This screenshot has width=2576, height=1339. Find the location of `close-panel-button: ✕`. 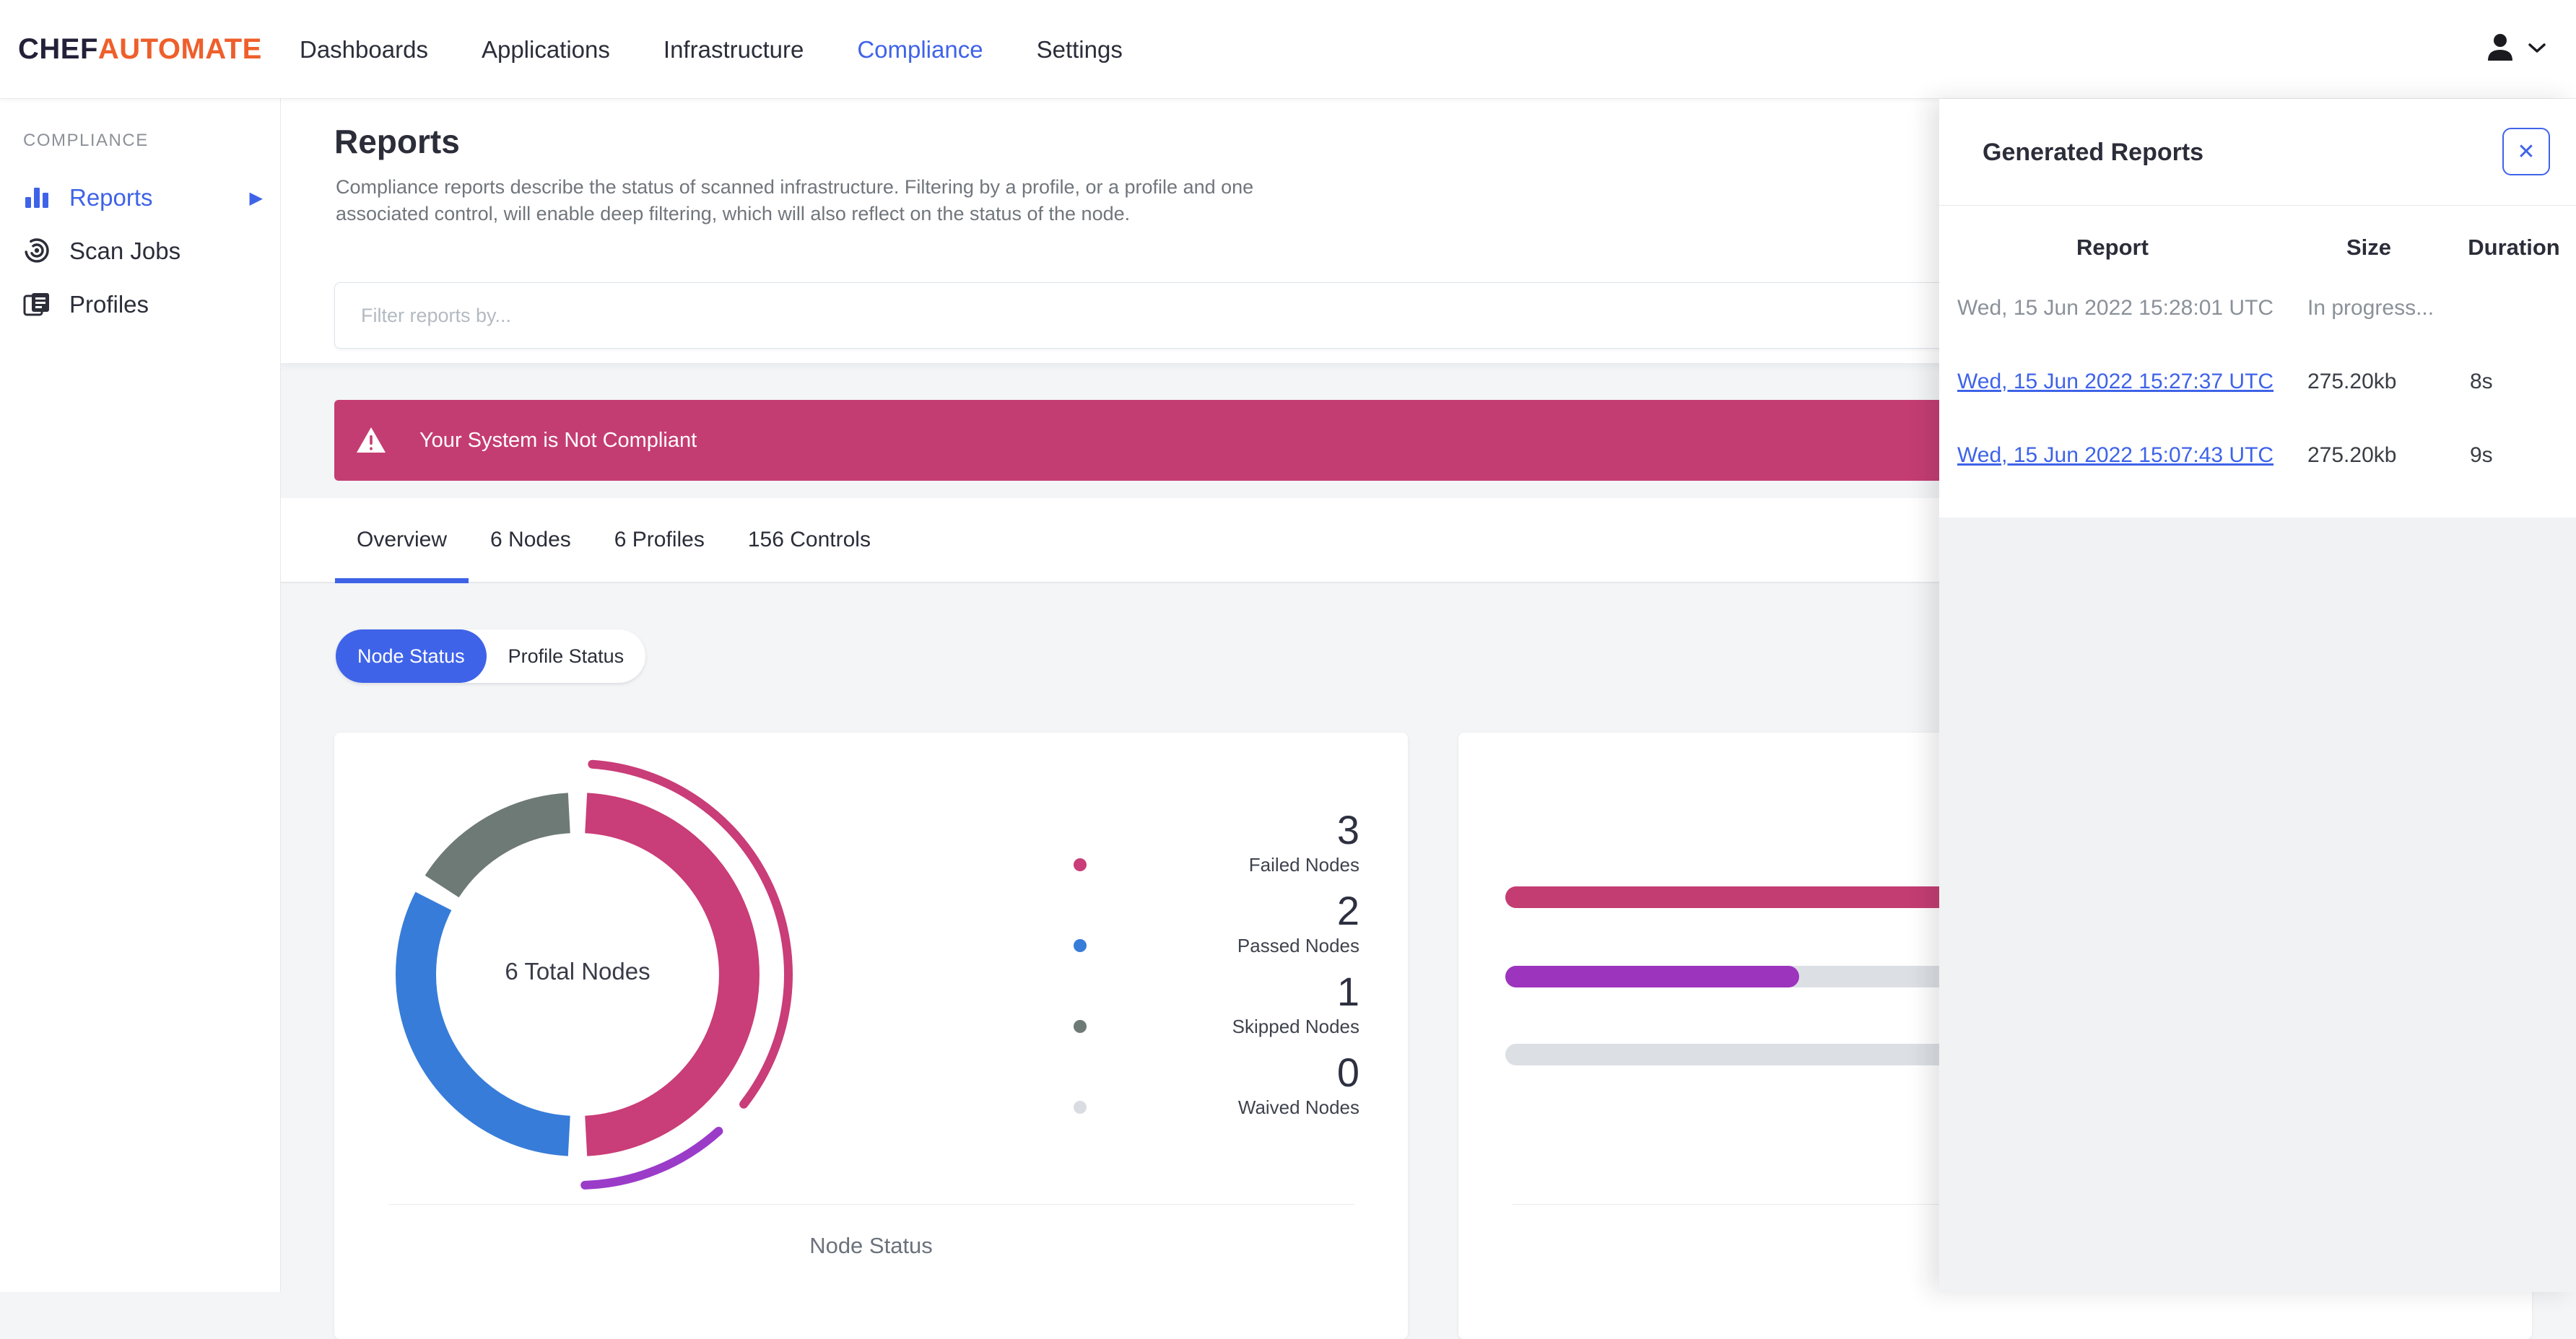

close-panel-button: ✕ is located at coordinates (2526, 151).